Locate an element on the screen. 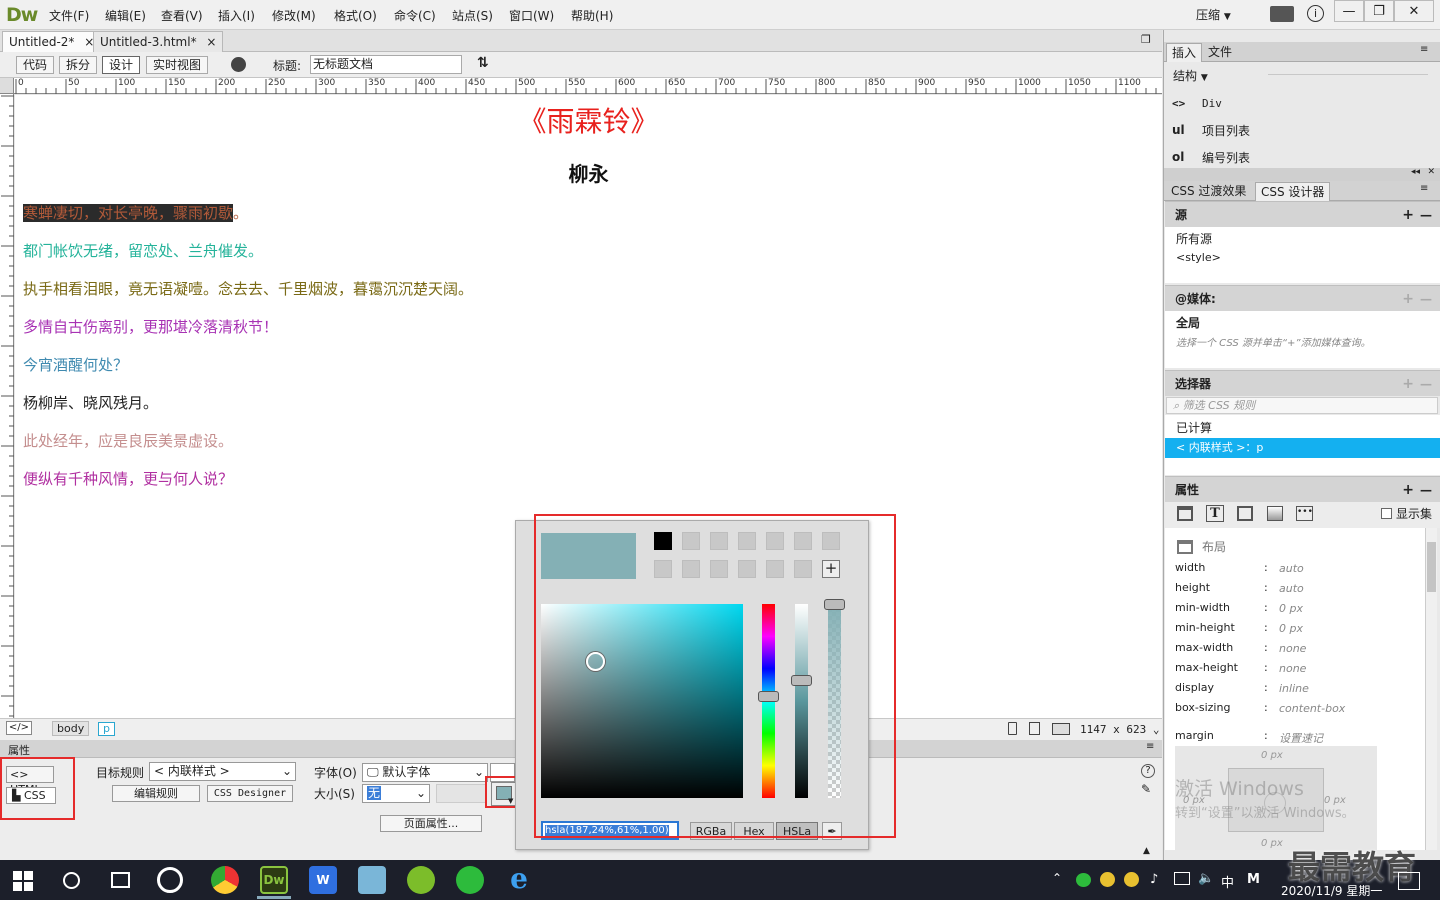 Image resolution: width=1440 pixels, height=900 pixels. menu-format: 格式(O) is located at coordinates (355, 15).